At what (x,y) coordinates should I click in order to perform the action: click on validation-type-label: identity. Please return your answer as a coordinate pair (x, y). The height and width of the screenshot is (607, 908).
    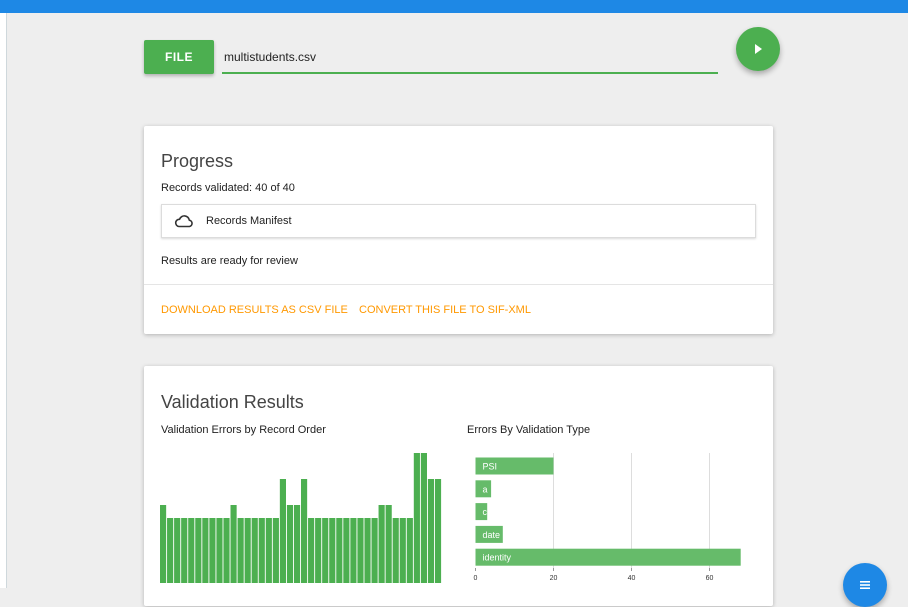
    Looking at the image, I should click on (497, 558).